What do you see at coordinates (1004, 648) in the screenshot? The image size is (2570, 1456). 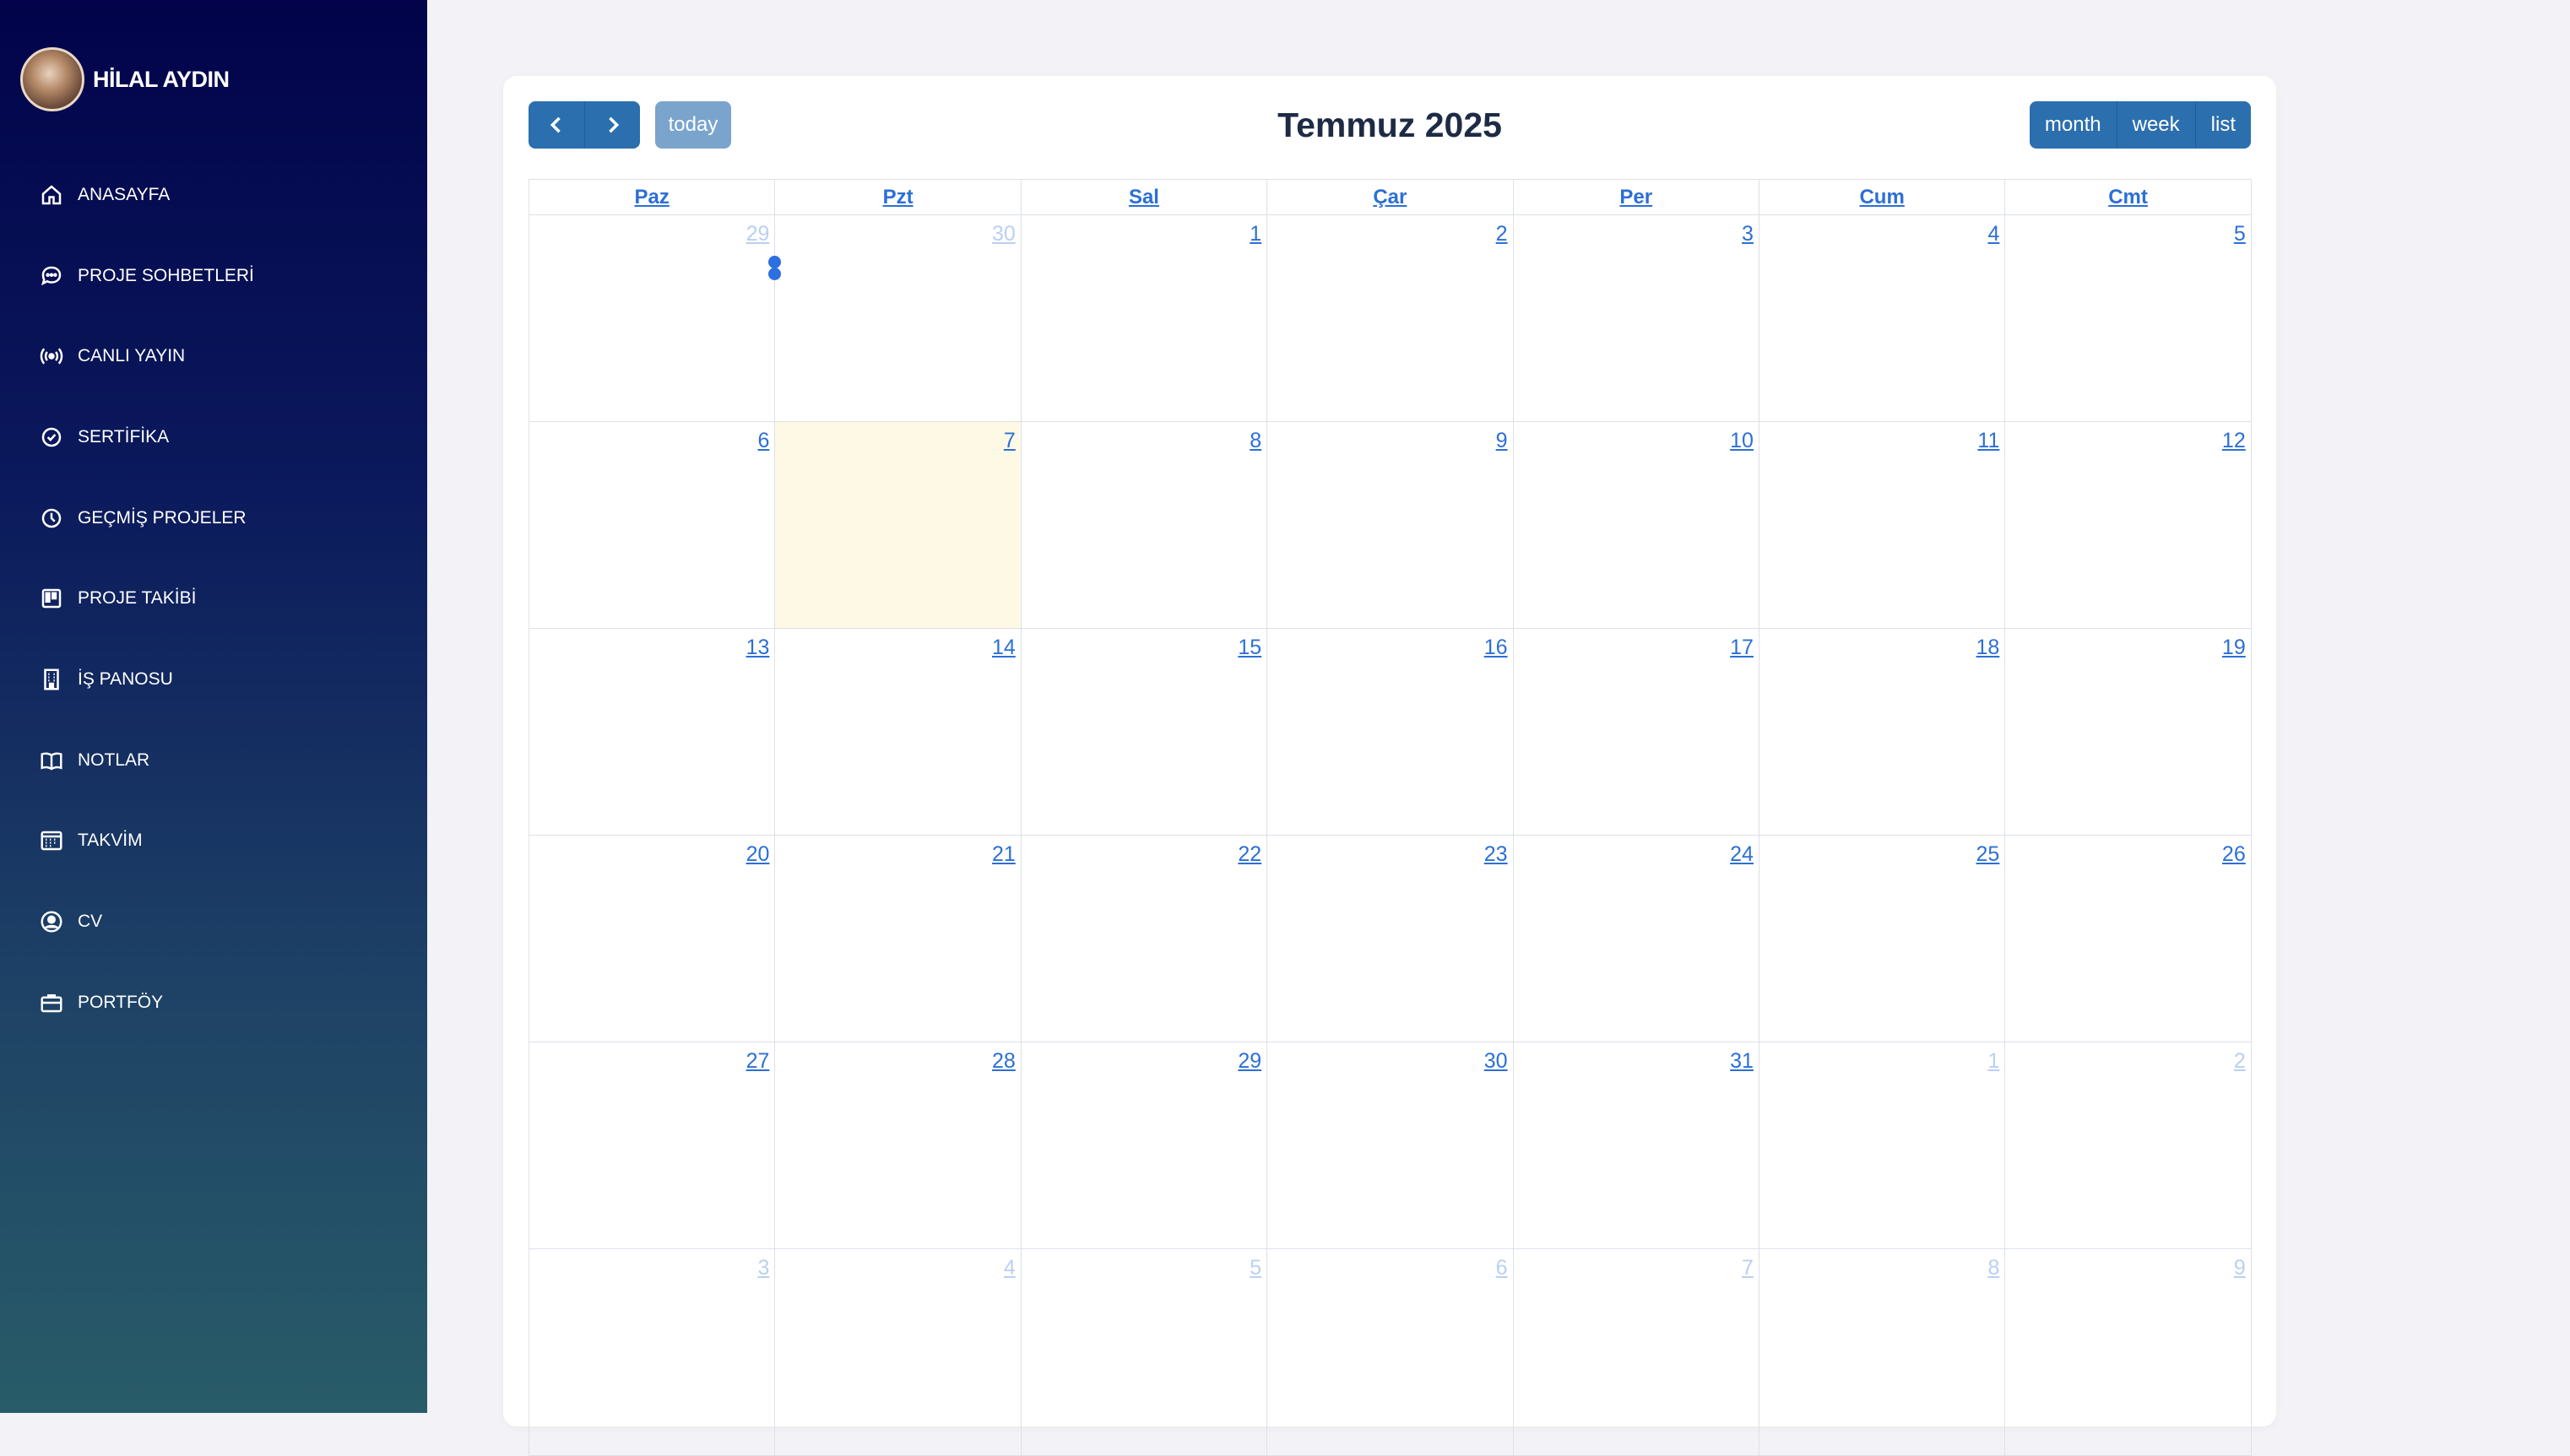 I see `day-number: 14` at bounding box center [1004, 648].